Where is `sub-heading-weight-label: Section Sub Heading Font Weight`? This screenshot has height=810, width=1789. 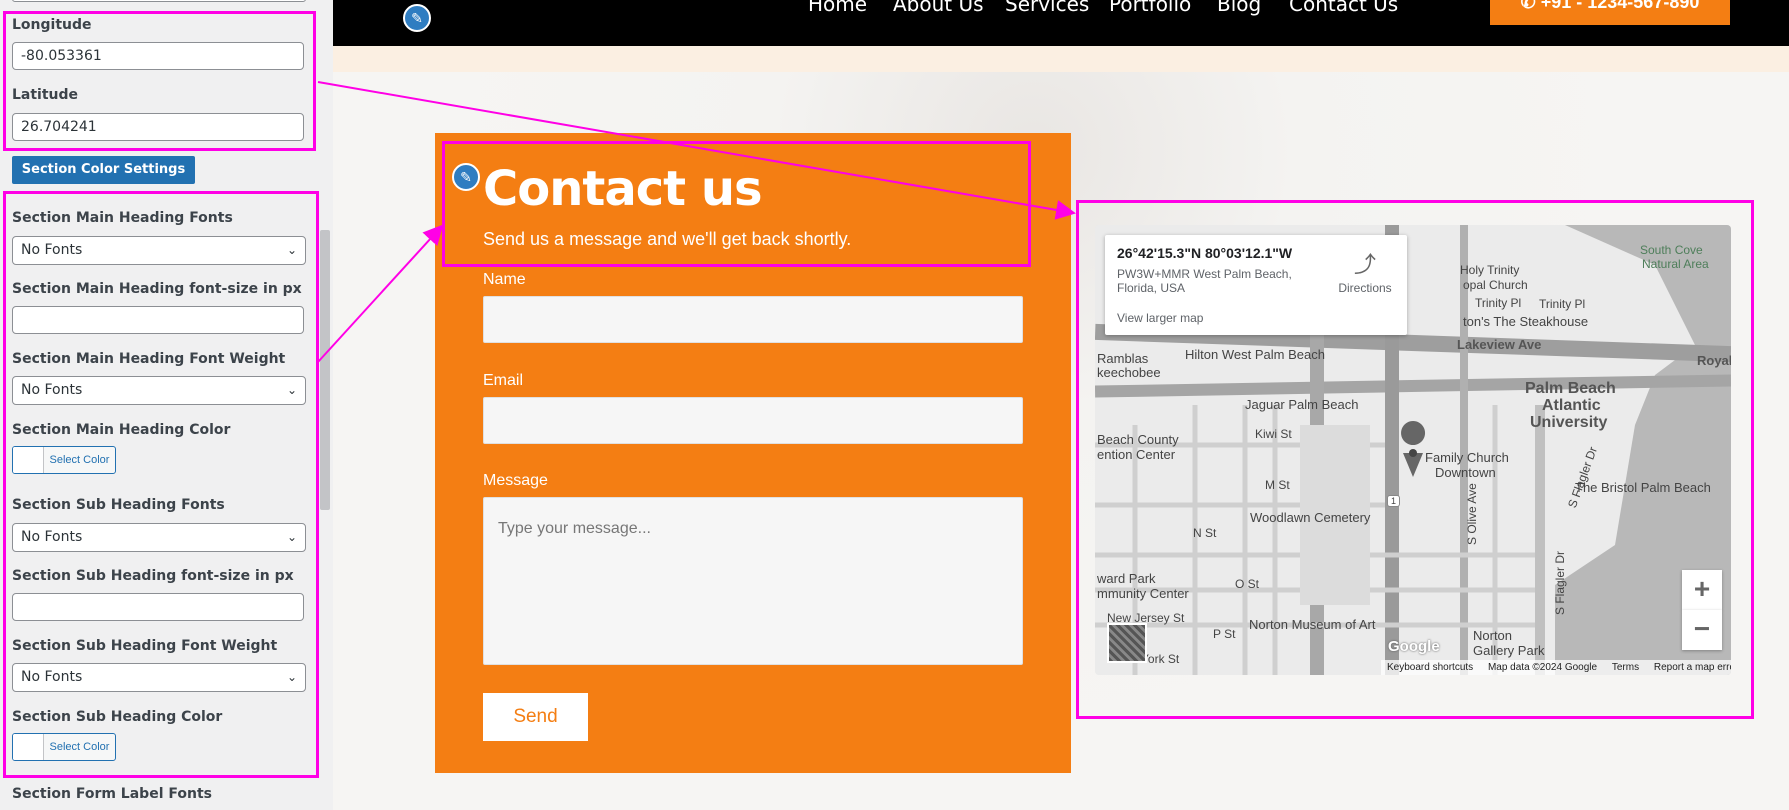 sub-heading-weight-label: Section Sub Heading Font Weight is located at coordinates (145, 646).